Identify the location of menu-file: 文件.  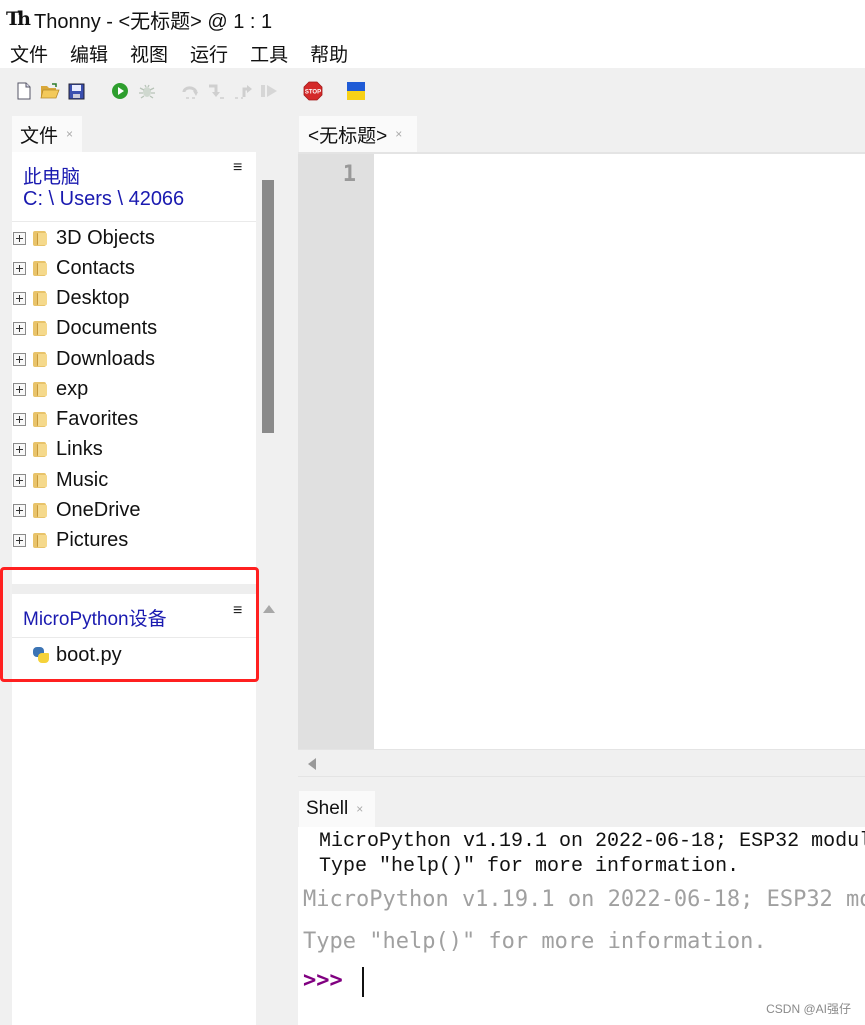
(29, 53).